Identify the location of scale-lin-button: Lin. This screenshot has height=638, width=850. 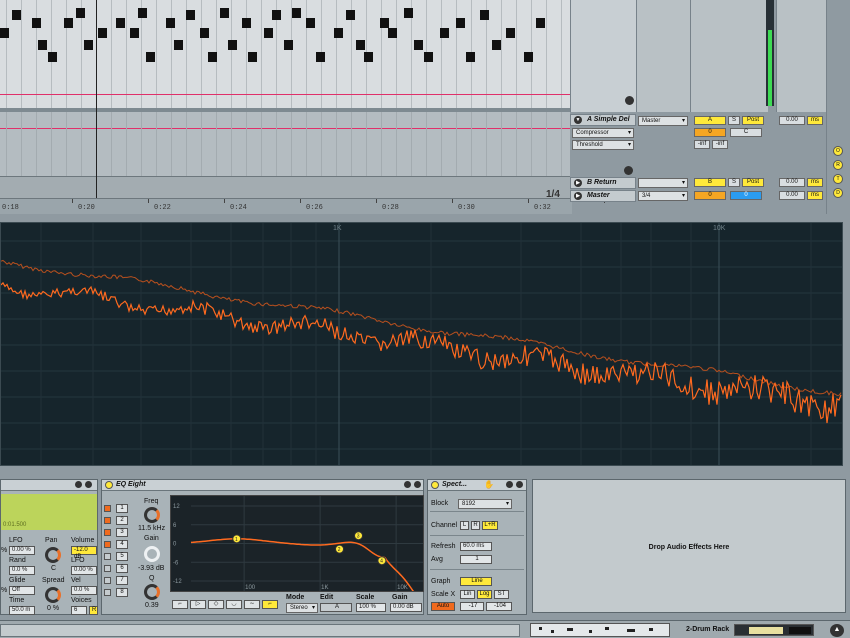
(467, 594).